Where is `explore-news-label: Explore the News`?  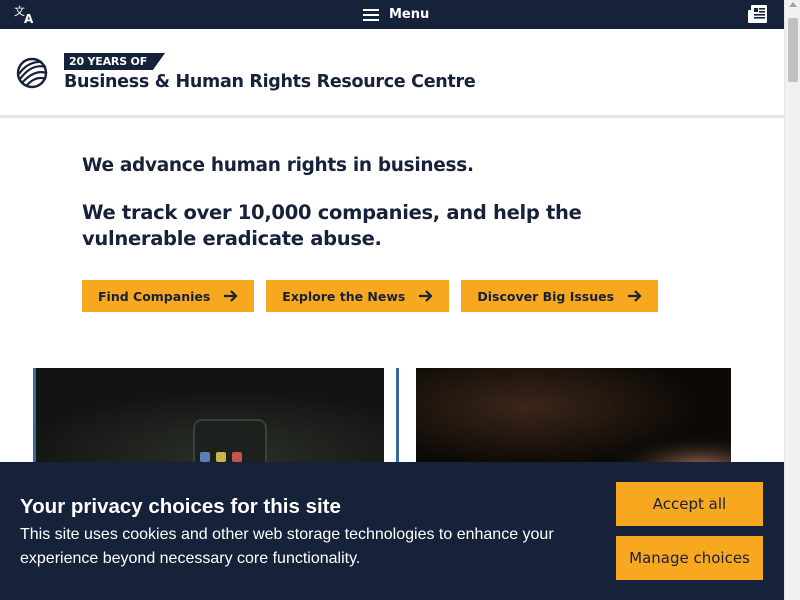 explore-news-label: Explore the News is located at coordinates (344, 296).